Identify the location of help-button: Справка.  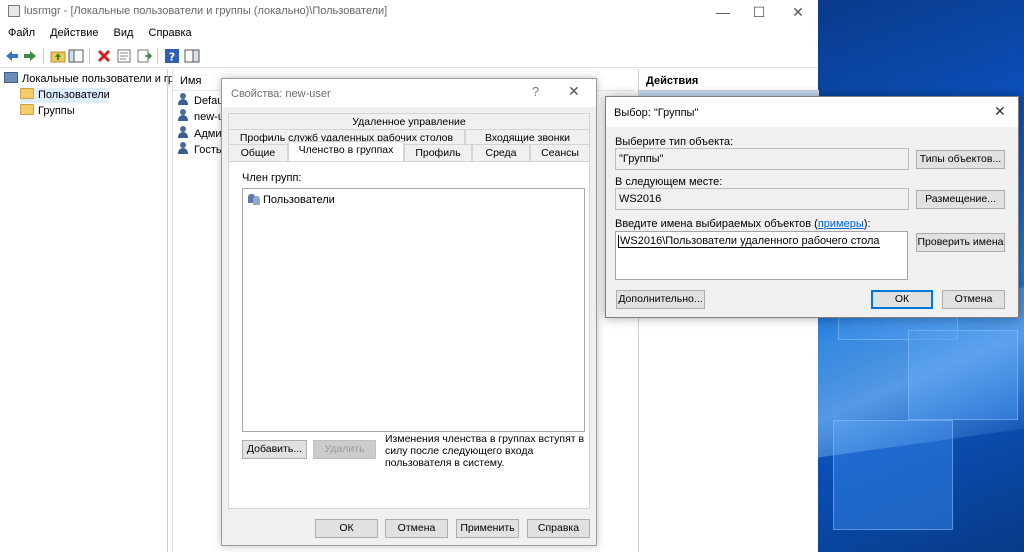
(558, 528).